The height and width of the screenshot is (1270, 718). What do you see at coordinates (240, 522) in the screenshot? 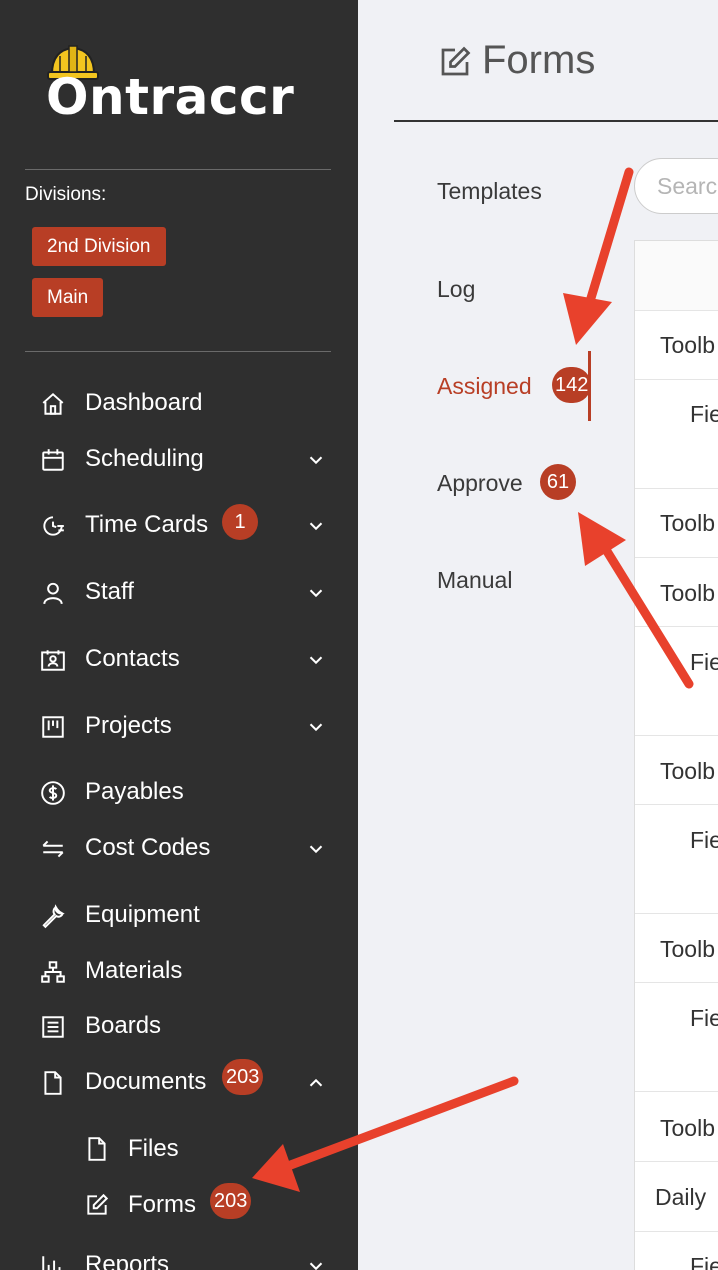
I see `time-cards-count-badge: 1` at bounding box center [240, 522].